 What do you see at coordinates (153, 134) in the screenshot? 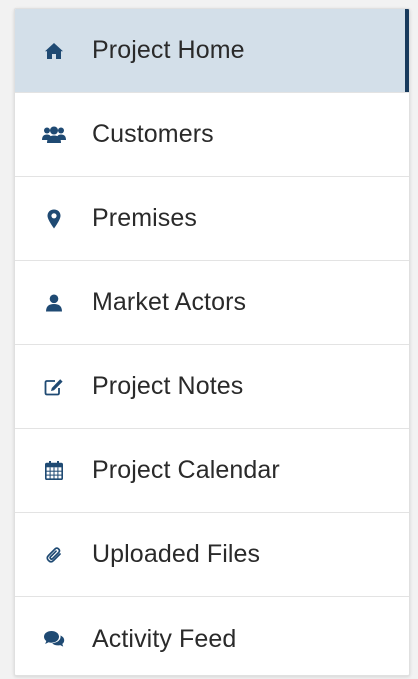
I see `sidebar-item-label: Customers` at bounding box center [153, 134].